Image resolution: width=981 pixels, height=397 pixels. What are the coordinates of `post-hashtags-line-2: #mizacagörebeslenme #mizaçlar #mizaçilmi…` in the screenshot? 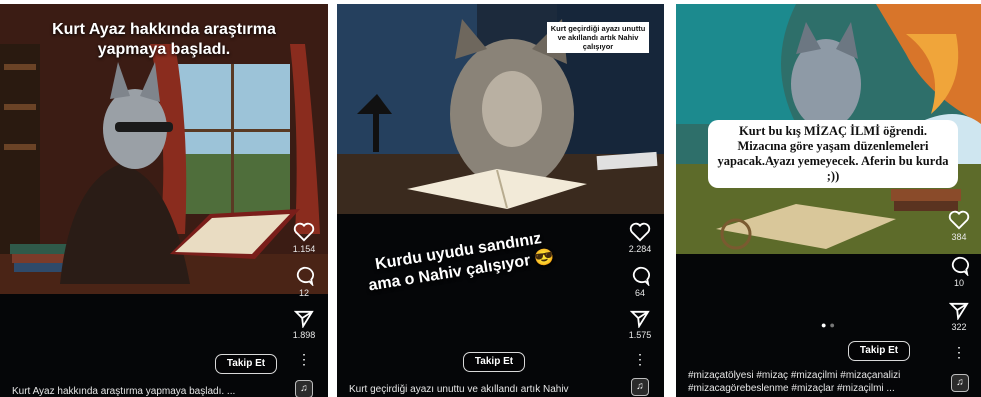 It's located at (808, 388).